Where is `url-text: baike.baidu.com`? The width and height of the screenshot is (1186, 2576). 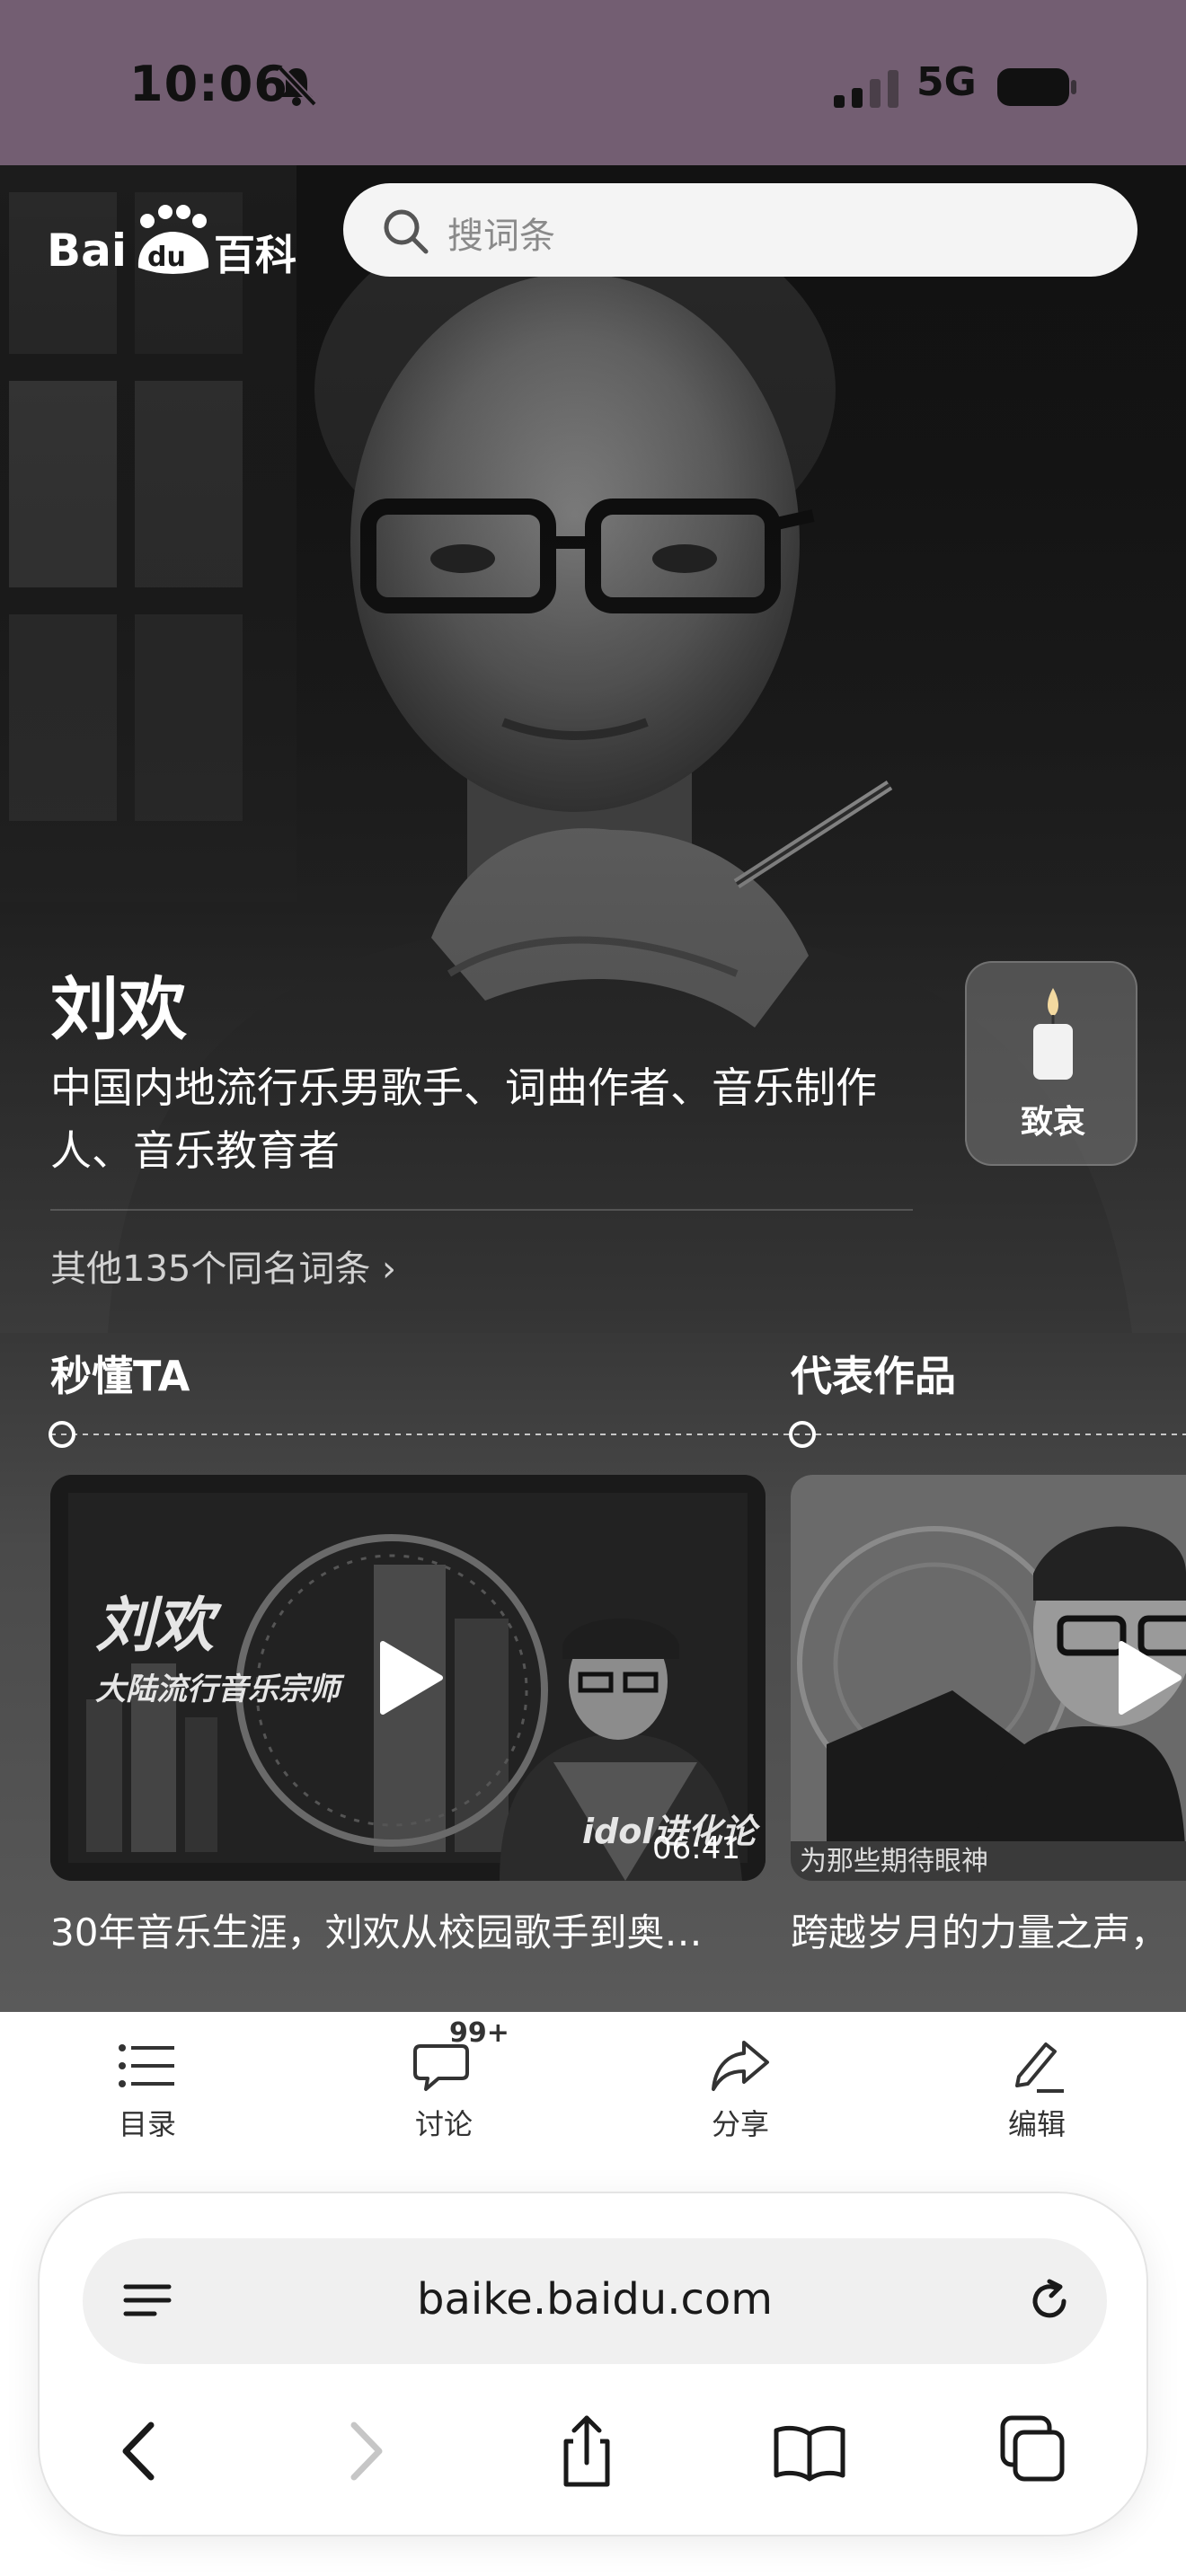
url-text: baike.baidu.com is located at coordinates (595, 2299).